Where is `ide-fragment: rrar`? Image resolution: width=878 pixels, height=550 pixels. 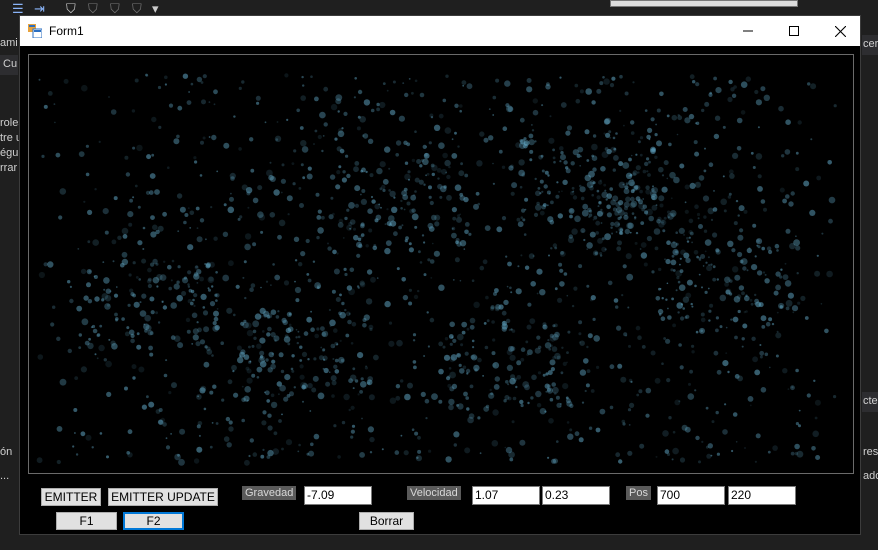
ide-fragment: rrar is located at coordinates (9, 168).